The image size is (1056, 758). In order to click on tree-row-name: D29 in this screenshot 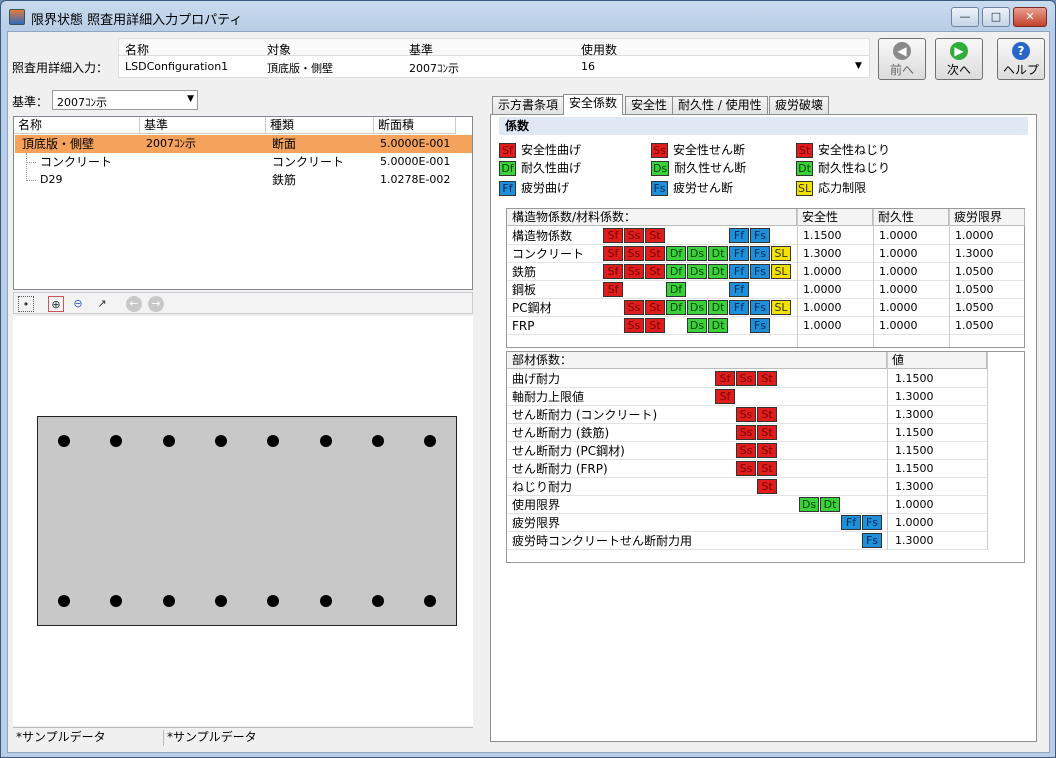, I will do `click(51, 180)`.